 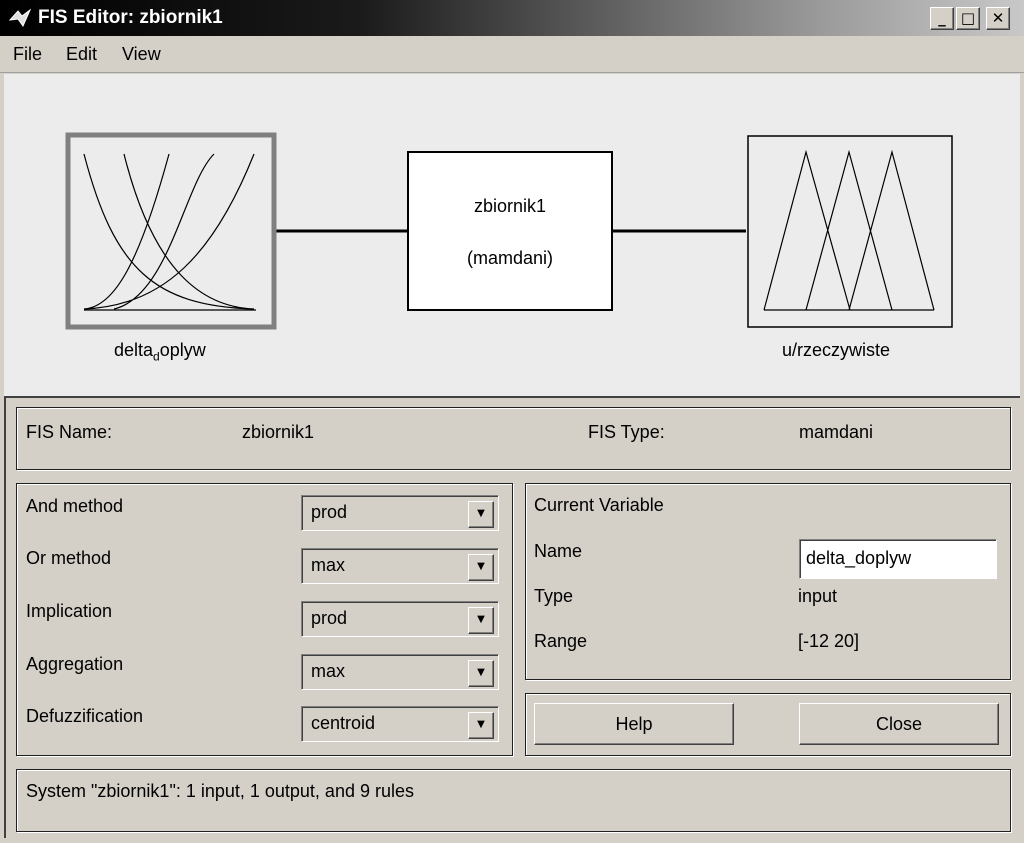 I want to click on menu-view: View, so click(x=141, y=54).